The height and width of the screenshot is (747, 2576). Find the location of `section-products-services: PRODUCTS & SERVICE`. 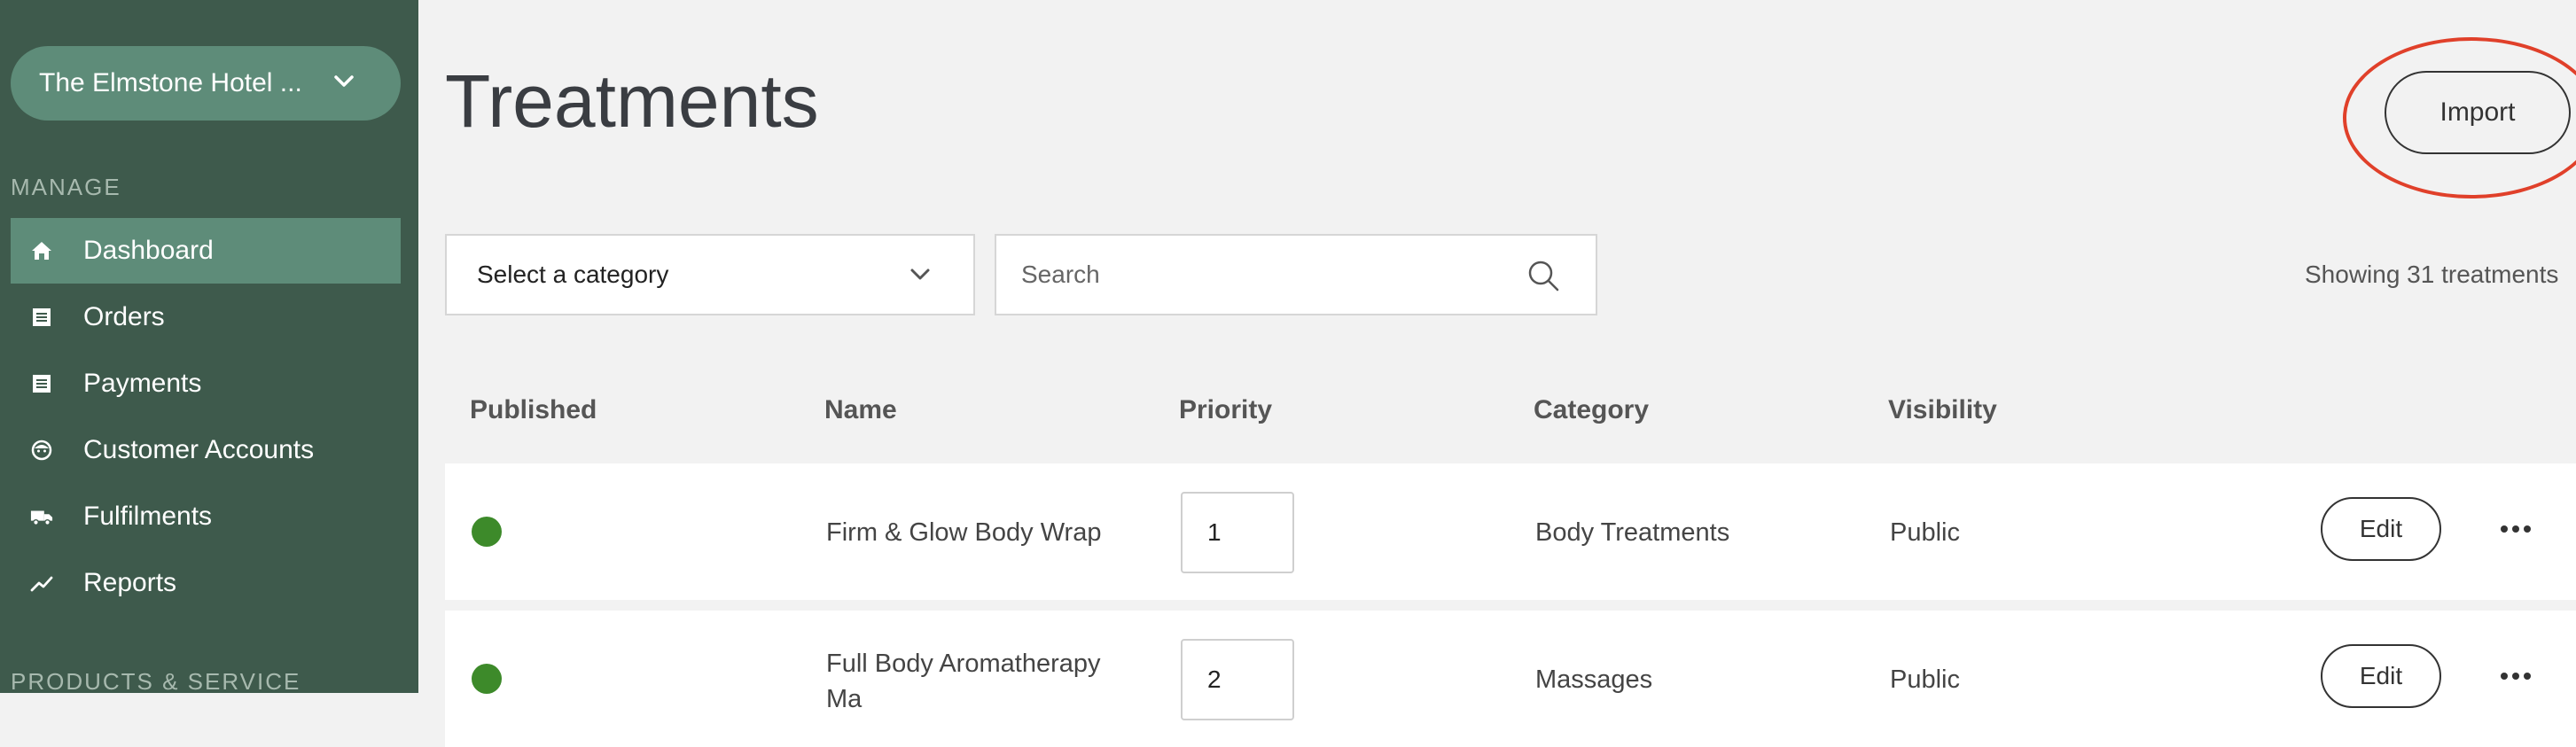

section-products-services: PRODUCTS & SERVICE is located at coordinates (156, 682).